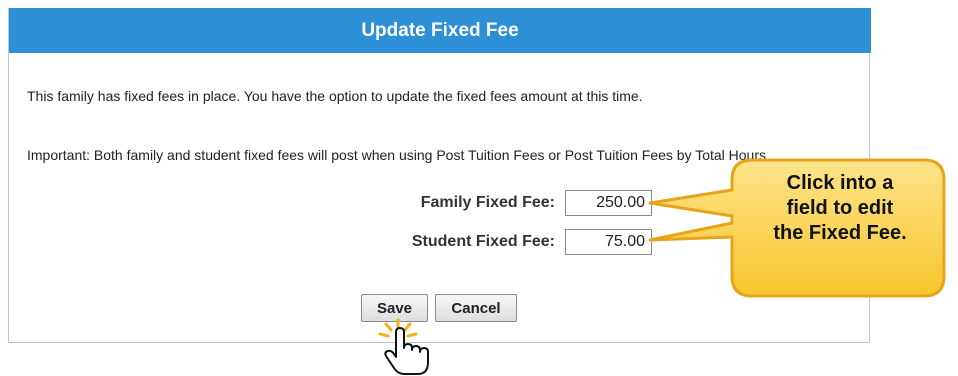 The width and height of the screenshot is (958, 376). I want to click on callout-line-1: Click into a, so click(840, 183).